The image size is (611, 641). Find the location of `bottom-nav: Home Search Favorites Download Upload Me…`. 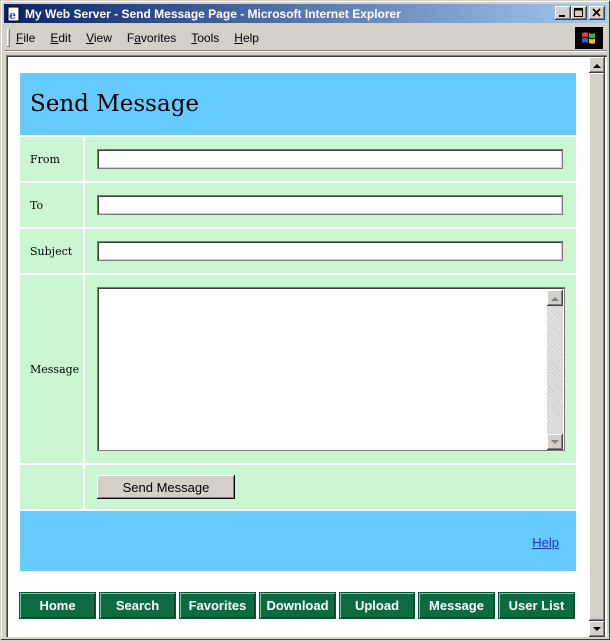

bottom-nav: Home Search Favorites Download Upload Me… is located at coordinates (297, 605).